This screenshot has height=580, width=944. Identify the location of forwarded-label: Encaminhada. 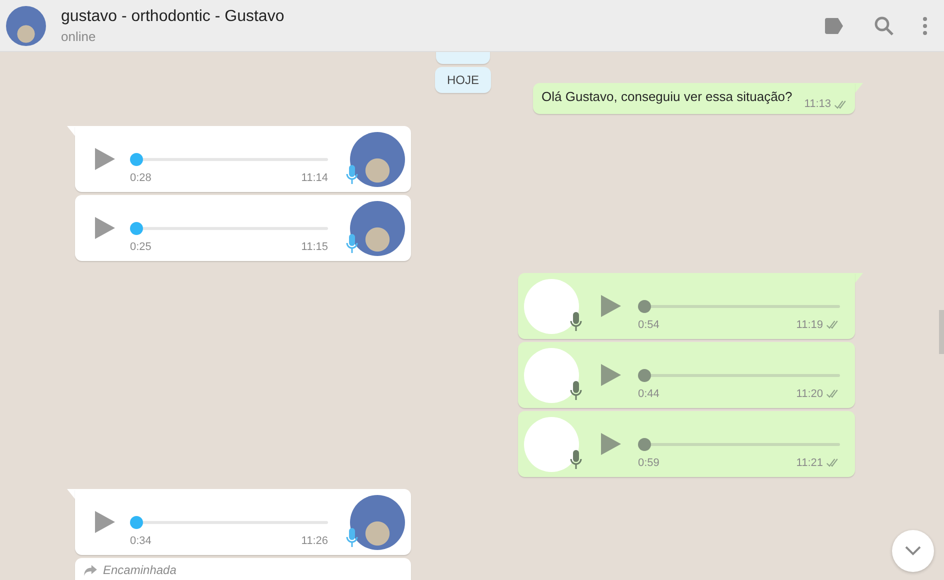
(139, 570).